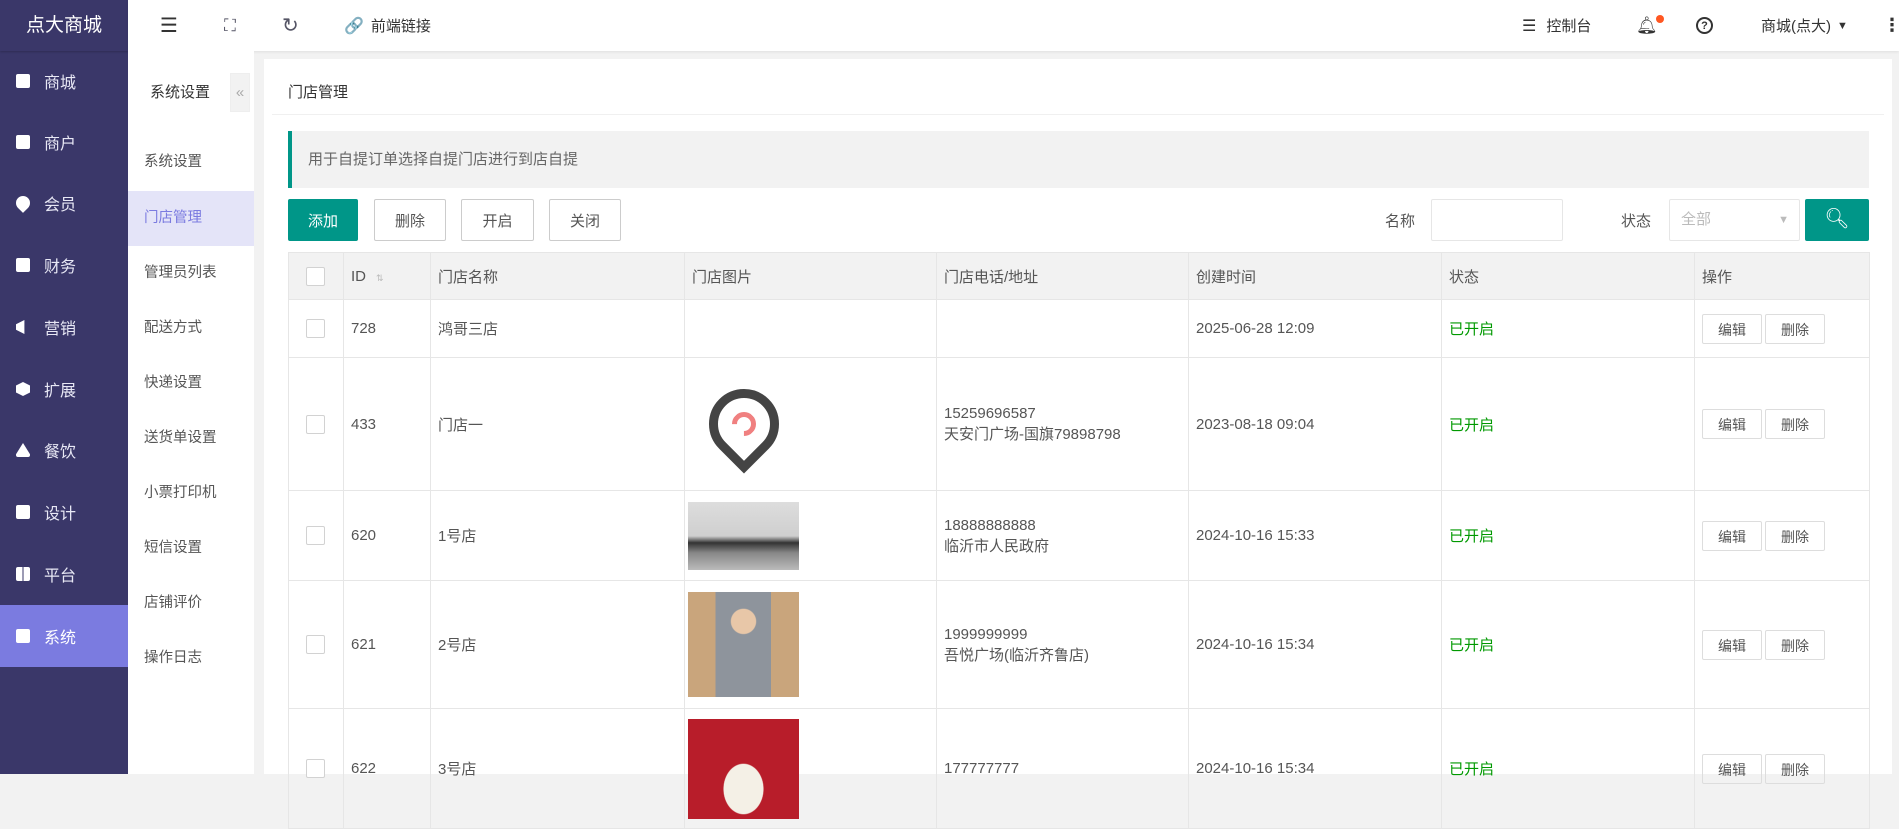 Image resolution: width=1899 pixels, height=829 pixels. What do you see at coordinates (1734, 220) in the screenshot?
I see `status-select: 全部 ▼` at bounding box center [1734, 220].